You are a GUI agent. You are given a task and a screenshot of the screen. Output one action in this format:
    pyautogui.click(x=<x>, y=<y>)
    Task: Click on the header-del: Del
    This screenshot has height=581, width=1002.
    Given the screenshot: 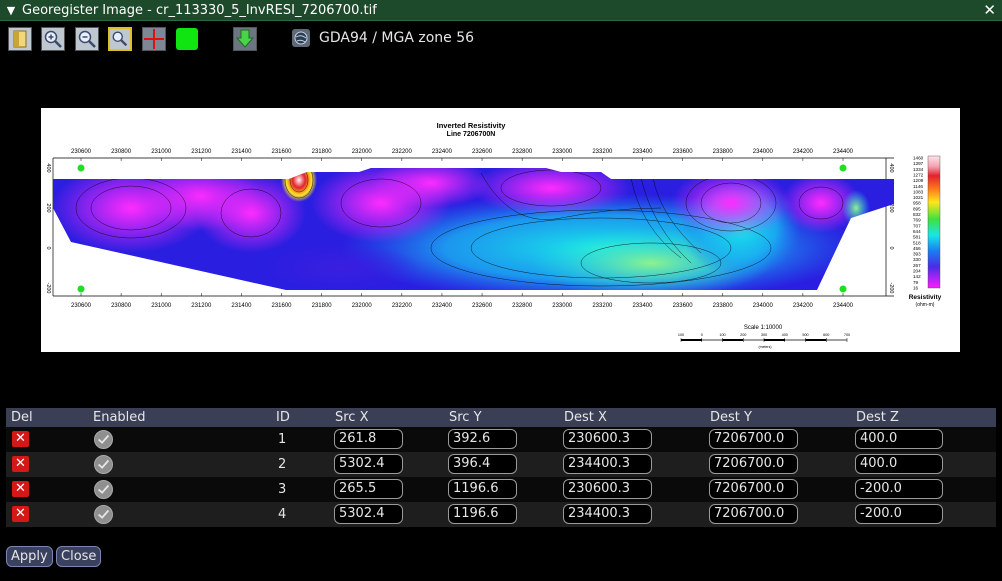 What is the action you would take?
    pyautogui.click(x=22, y=417)
    